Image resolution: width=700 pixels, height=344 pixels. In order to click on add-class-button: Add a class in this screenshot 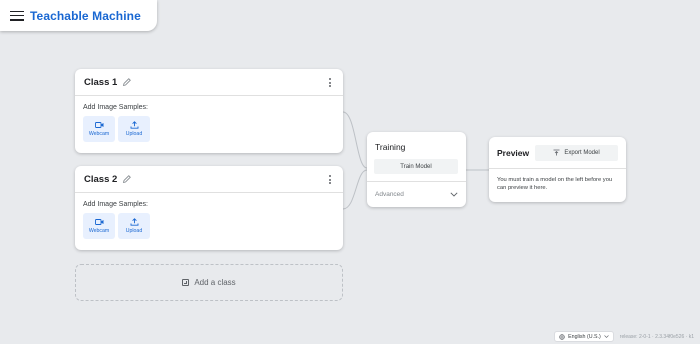, I will do `click(209, 282)`.